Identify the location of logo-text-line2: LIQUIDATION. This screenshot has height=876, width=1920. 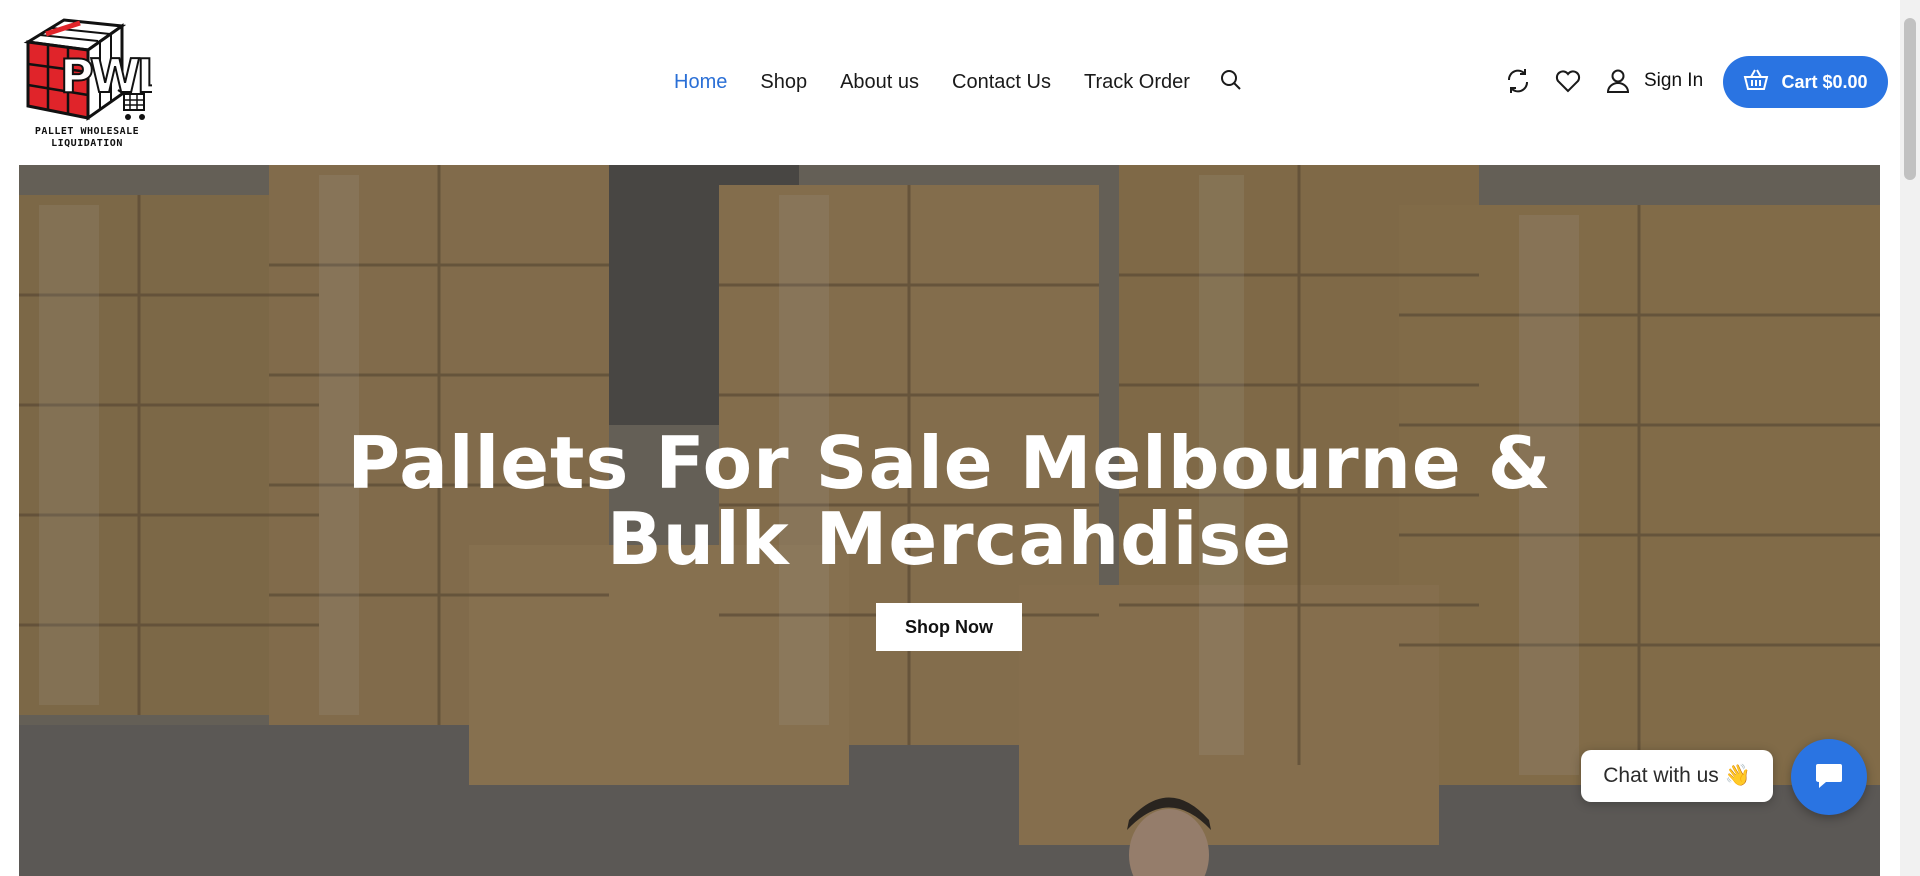
(87, 143).